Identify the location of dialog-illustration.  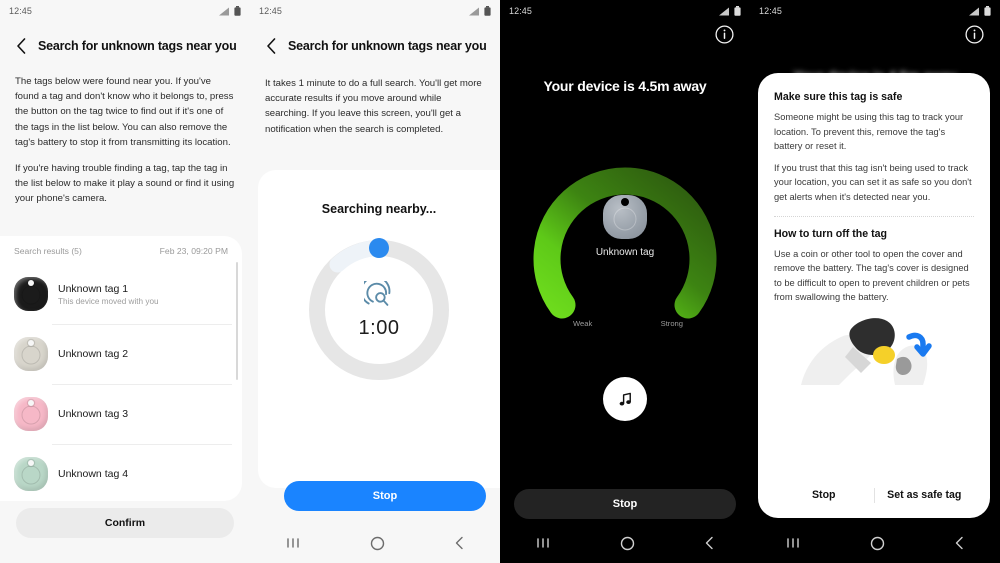
(874, 350).